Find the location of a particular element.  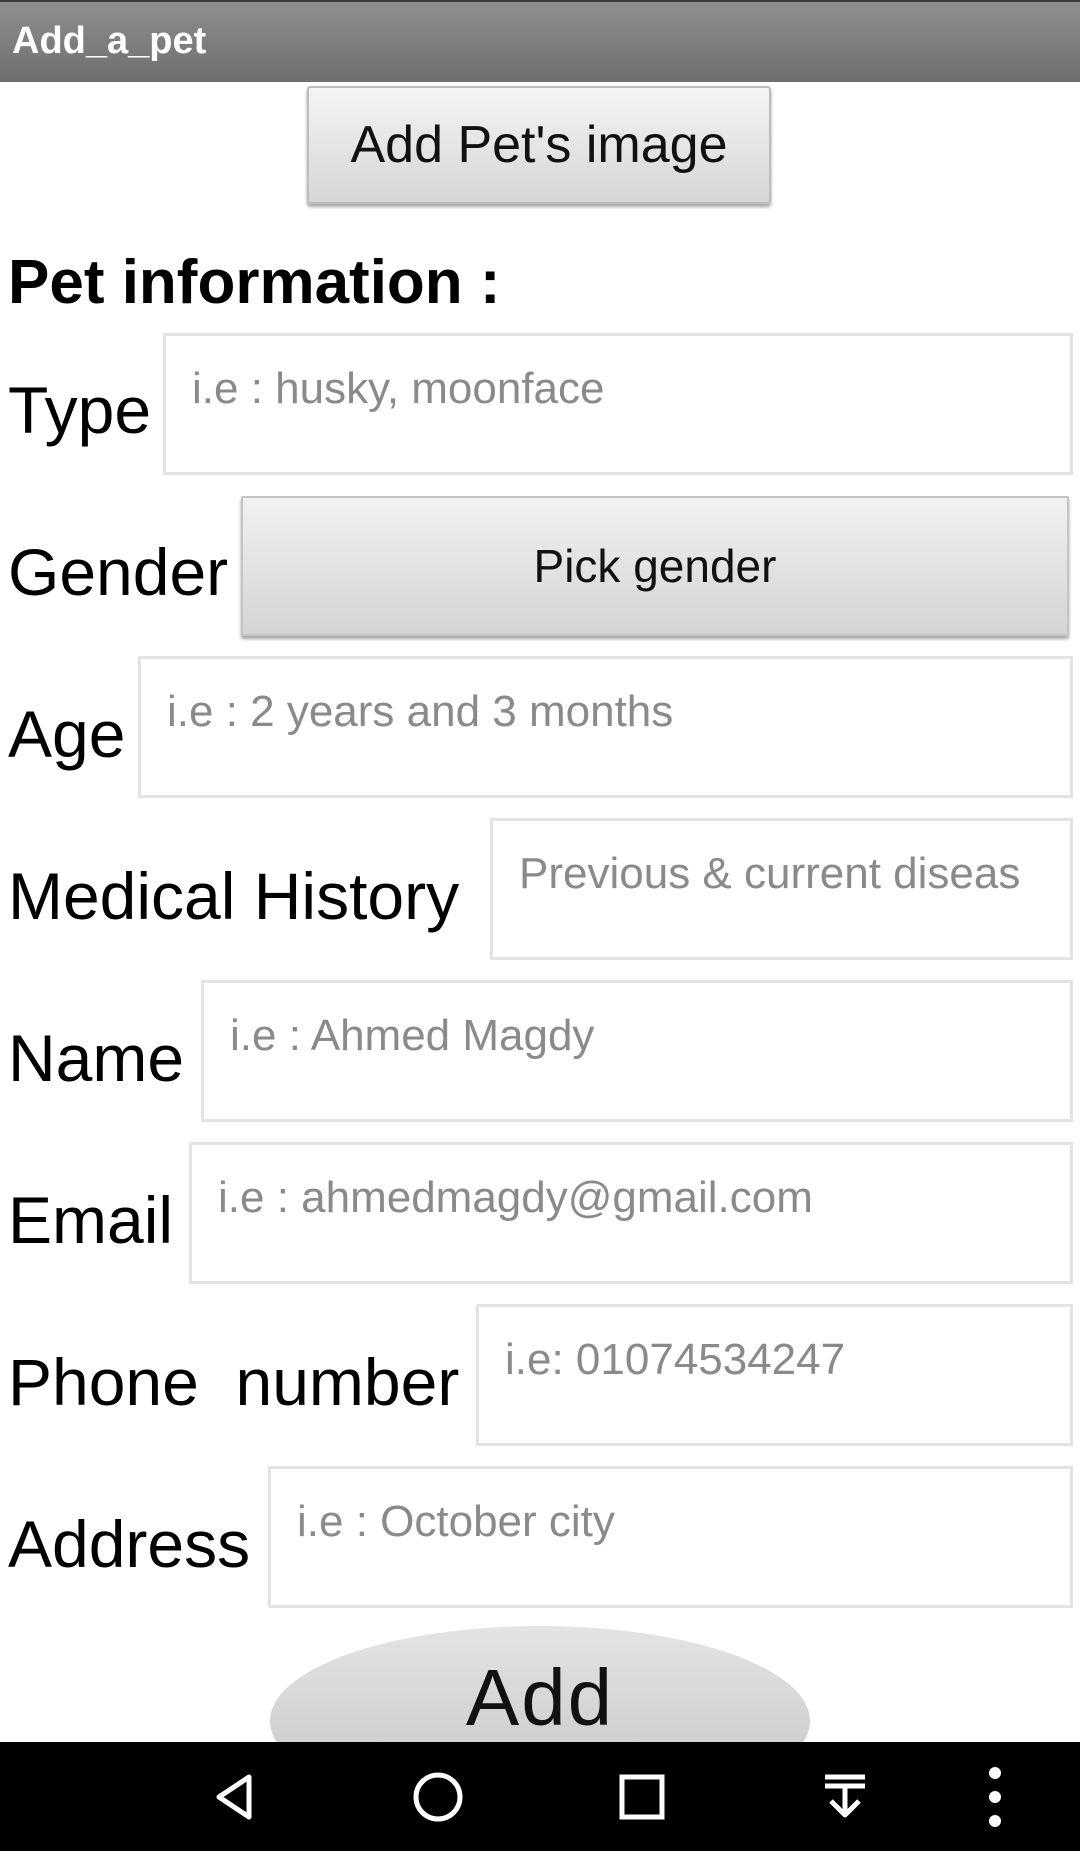

add-pet-image-button: Add Pet's image is located at coordinates (539, 145).